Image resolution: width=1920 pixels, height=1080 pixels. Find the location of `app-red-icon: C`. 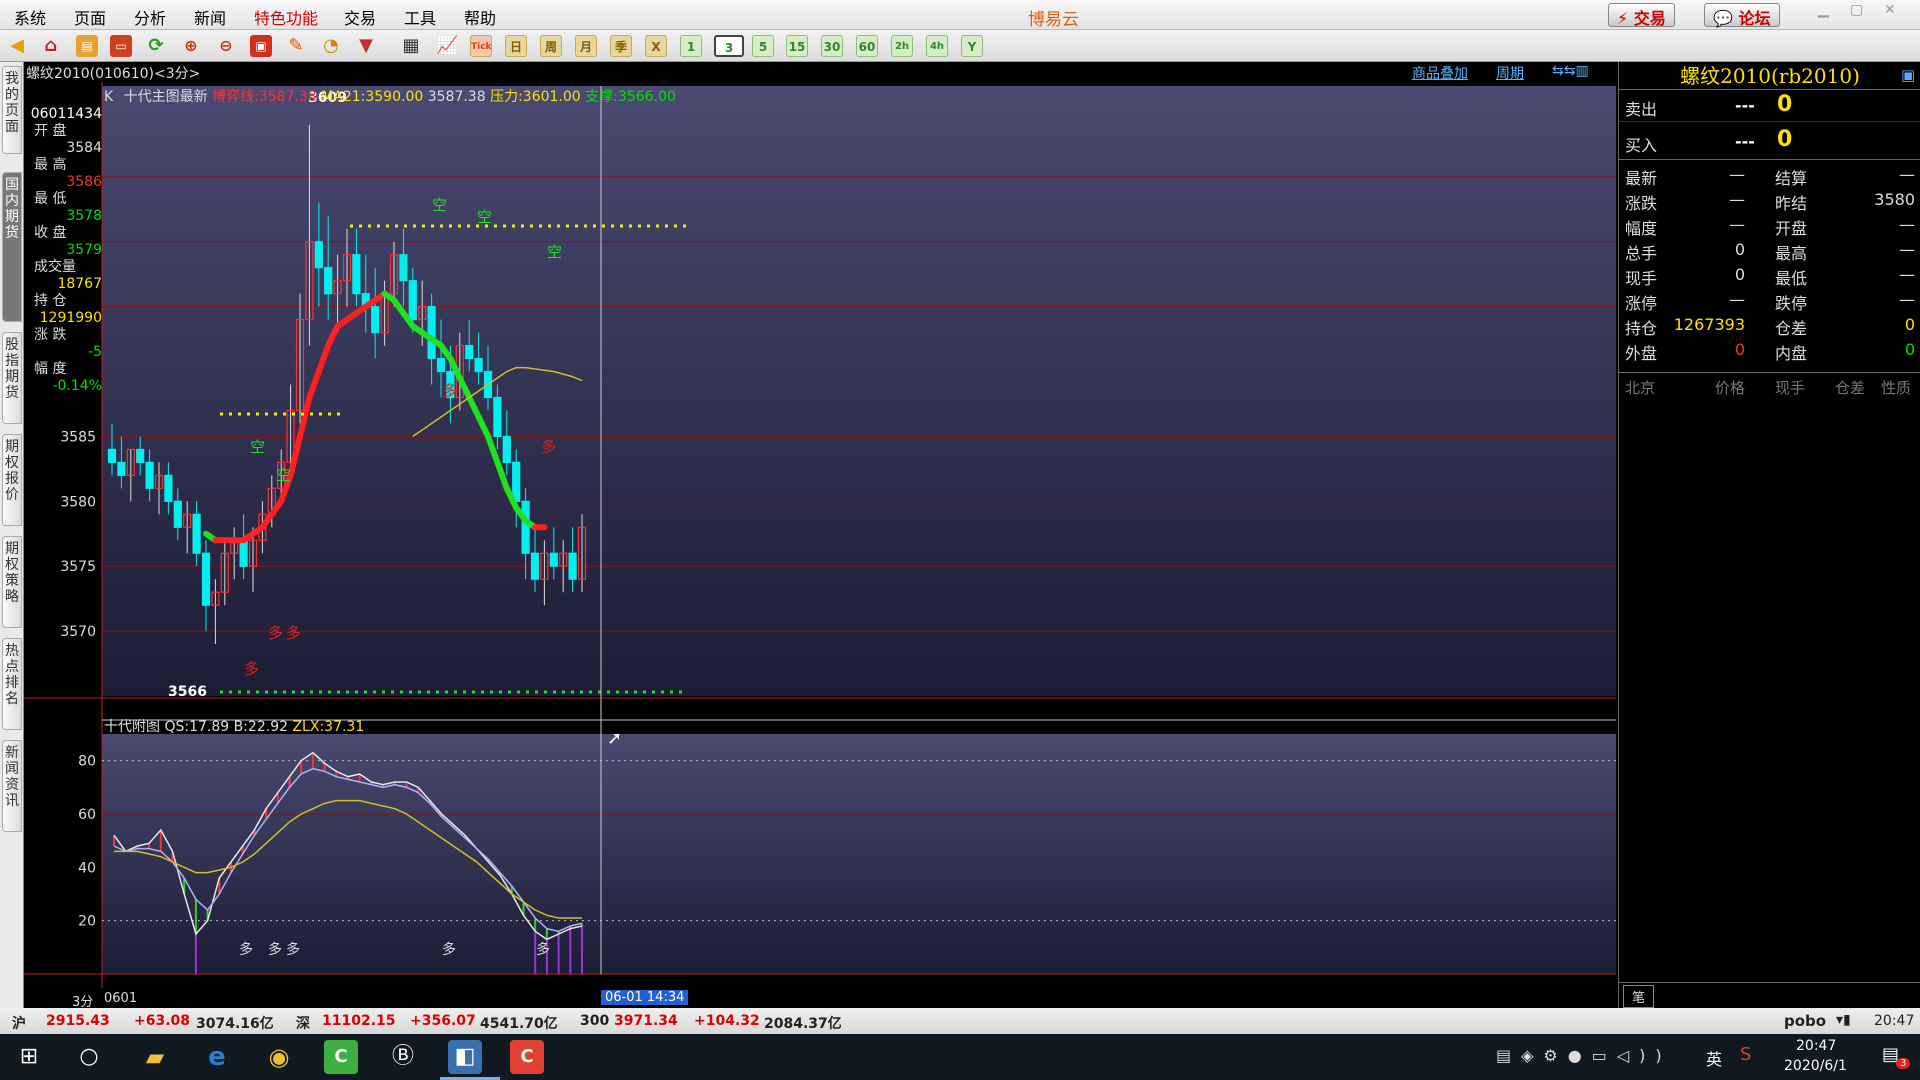

app-red-icon: C is located at coordinates (527, 1057).